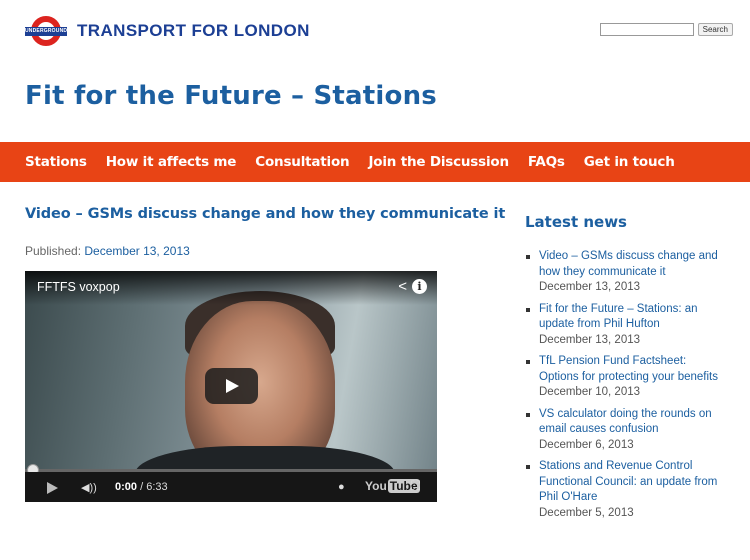 The image size is (750, 560). Describe the element at coordinates (136, 251) in the screenshot. I see `published-date-link: December 13, 2013` at that location.